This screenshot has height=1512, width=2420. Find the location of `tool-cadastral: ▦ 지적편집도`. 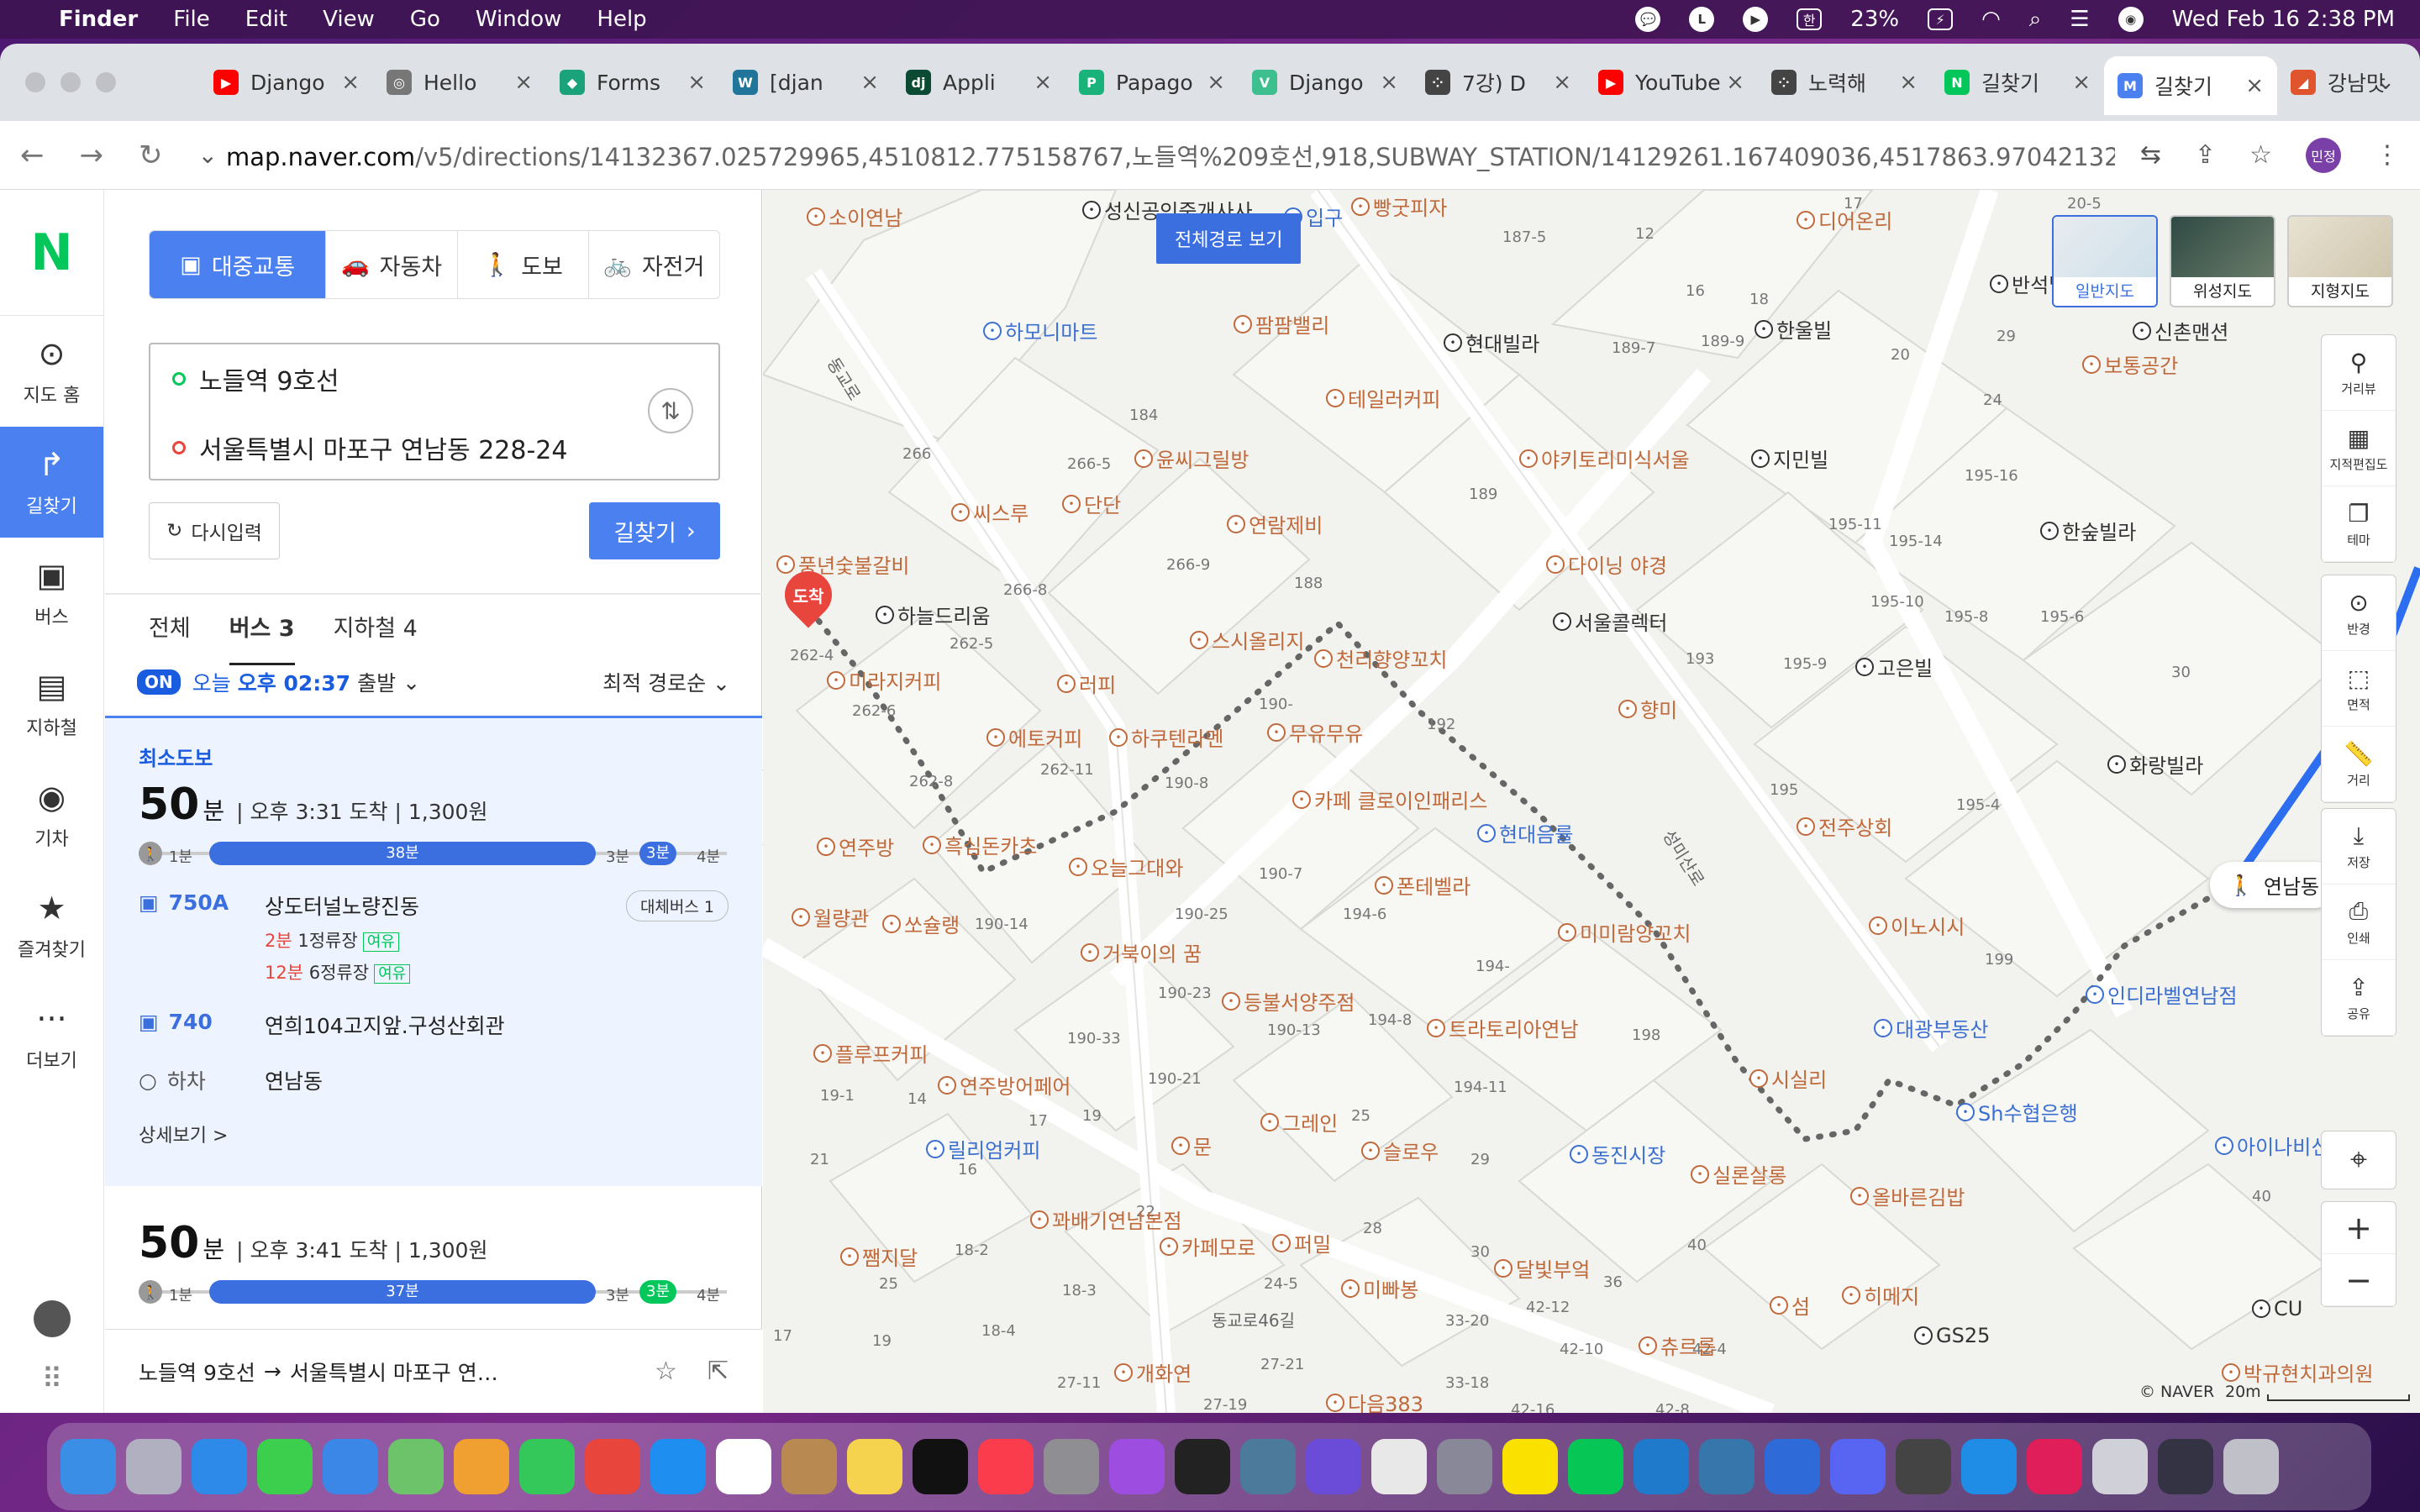

tool-cadastral: ▦ 지적편집도 is located at coordinates (2359, 448).